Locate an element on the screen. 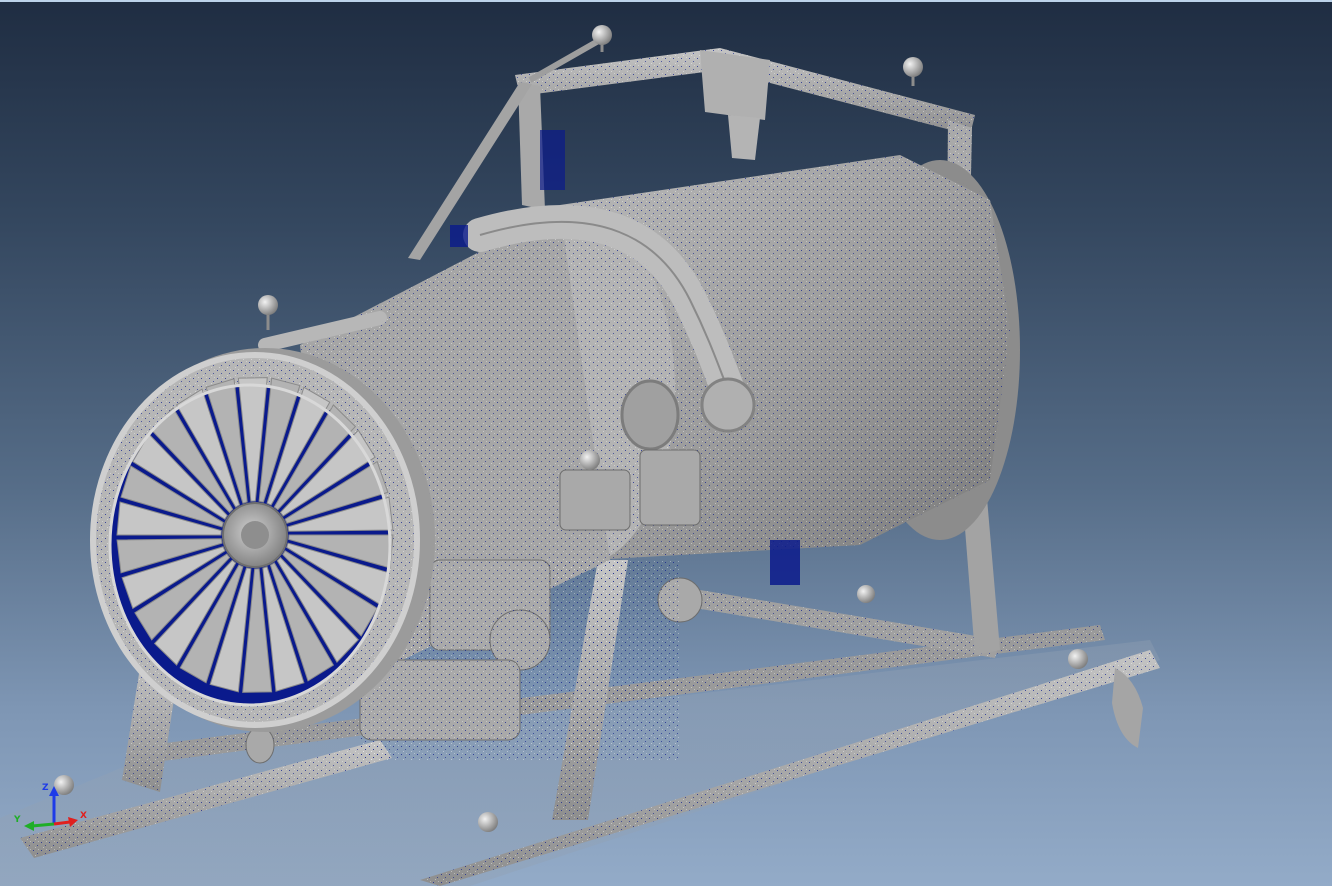 This screenshot has height=886, width=1332. axis-triad: Z Y X is located at coordinates (50, 807).